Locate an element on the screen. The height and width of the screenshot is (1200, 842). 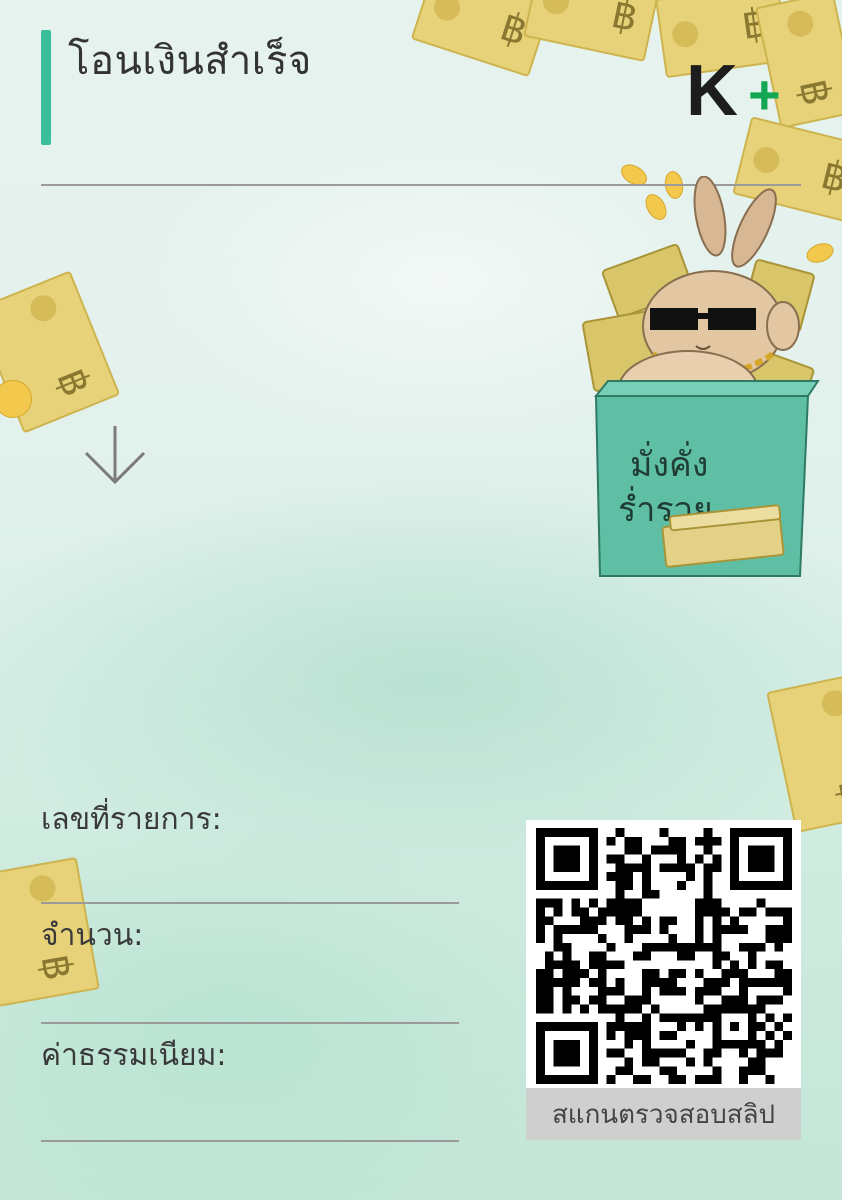
qr-verification-card: สแกนตรวจสอบสลิป is located at coordinates (663, 980).